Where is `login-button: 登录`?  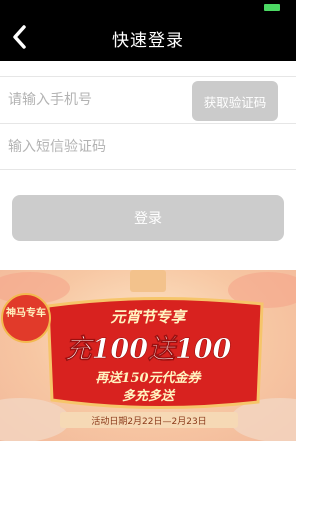
login-button: 登录 is located at coordinates (148, 218).